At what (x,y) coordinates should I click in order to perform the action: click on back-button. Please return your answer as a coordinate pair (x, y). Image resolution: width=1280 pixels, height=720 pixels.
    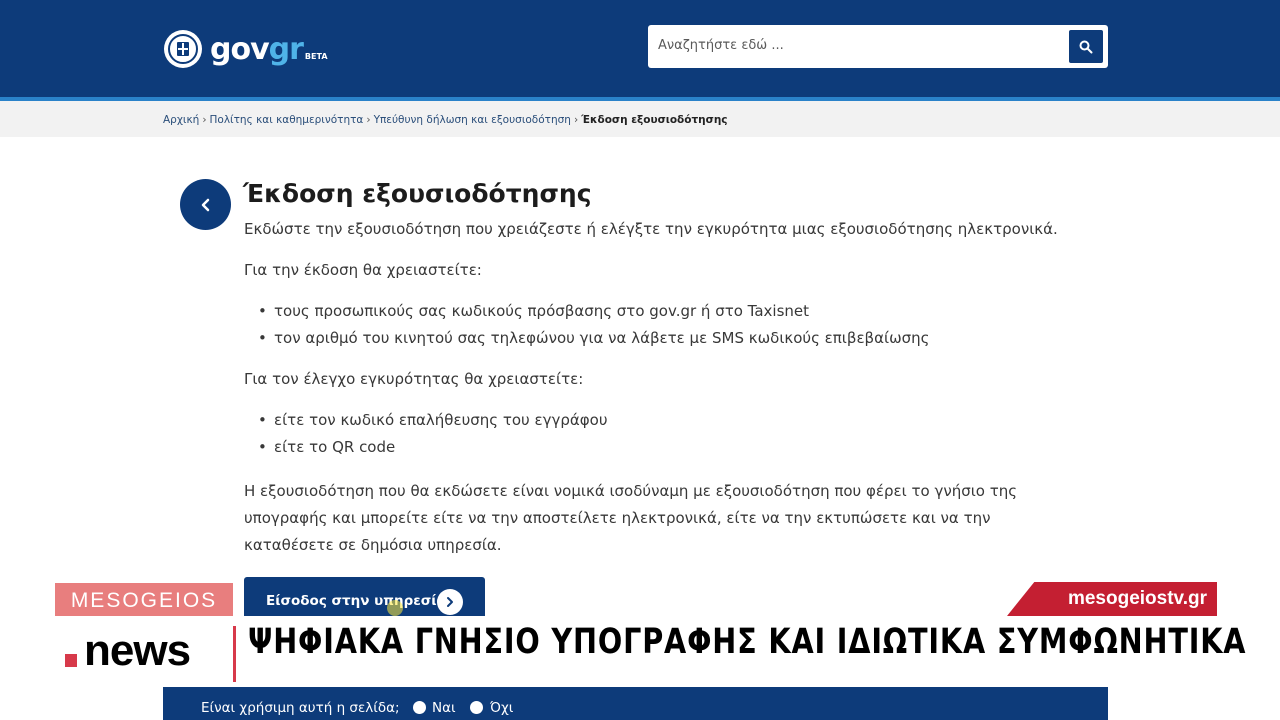
    Looking at the image, I should click on (205, 204).